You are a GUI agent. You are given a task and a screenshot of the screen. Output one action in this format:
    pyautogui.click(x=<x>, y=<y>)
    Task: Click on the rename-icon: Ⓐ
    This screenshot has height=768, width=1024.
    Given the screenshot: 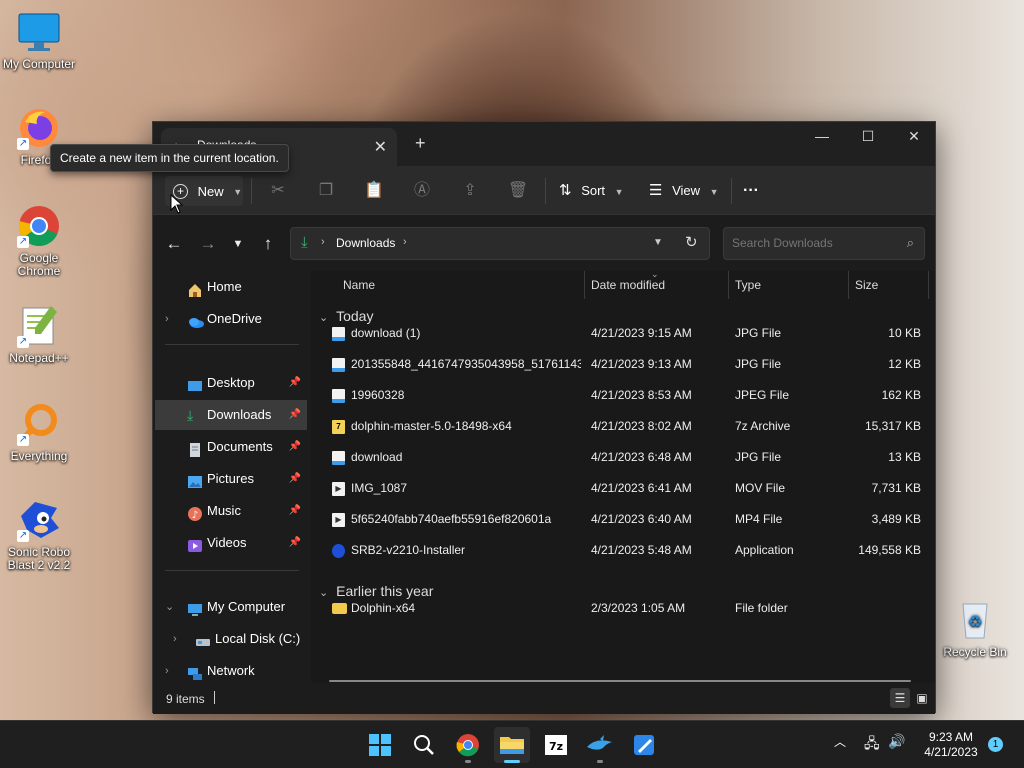 What is the action you would take?
    pyautogui.click(x=422, y=191)
    